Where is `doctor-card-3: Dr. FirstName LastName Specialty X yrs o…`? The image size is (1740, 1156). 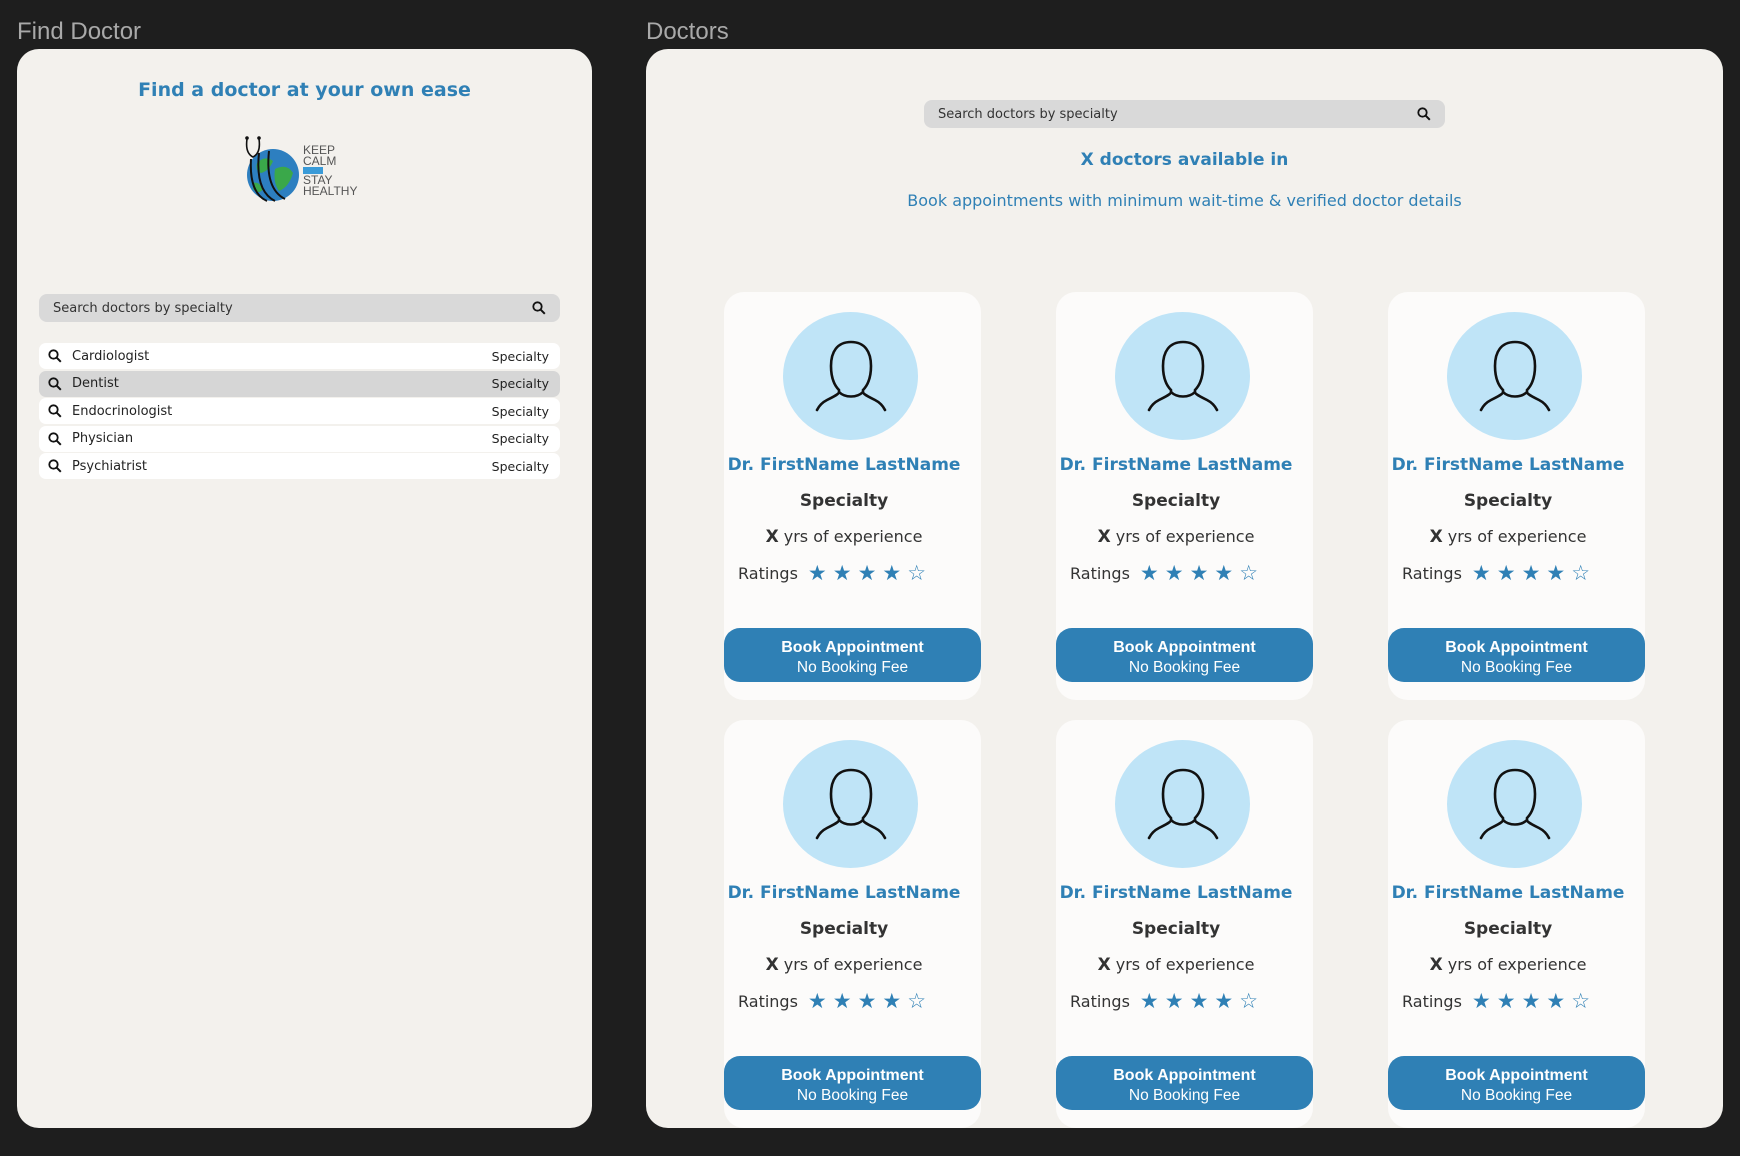
doctor-card-3: Dr. FirstName LastName Specialty X yrs o… is located at coordinates (1516, 496).